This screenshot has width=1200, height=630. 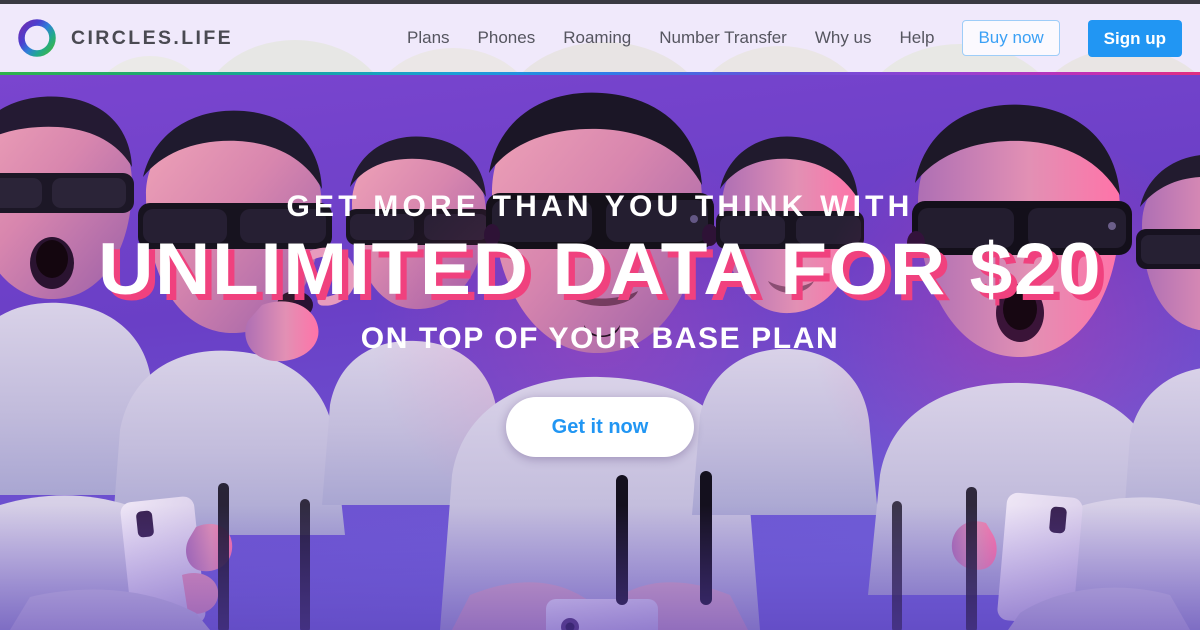 I want to click on sign-up-button: Sign up, so click(x=1134, y=38).